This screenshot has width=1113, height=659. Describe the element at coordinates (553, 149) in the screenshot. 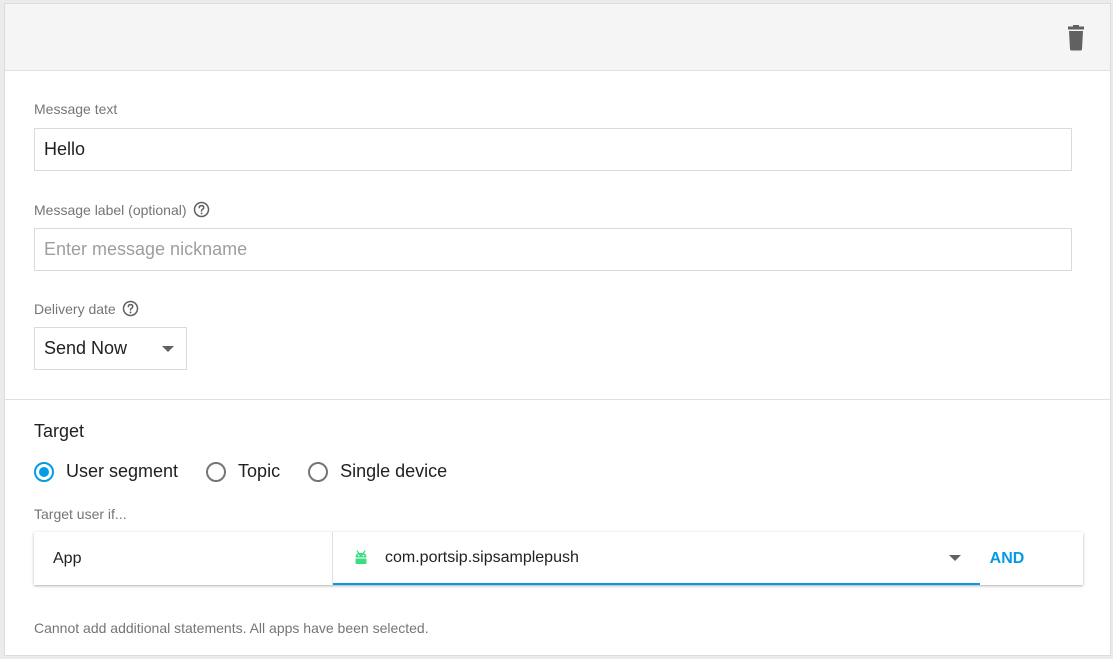

I see `message-text-input` at that location.